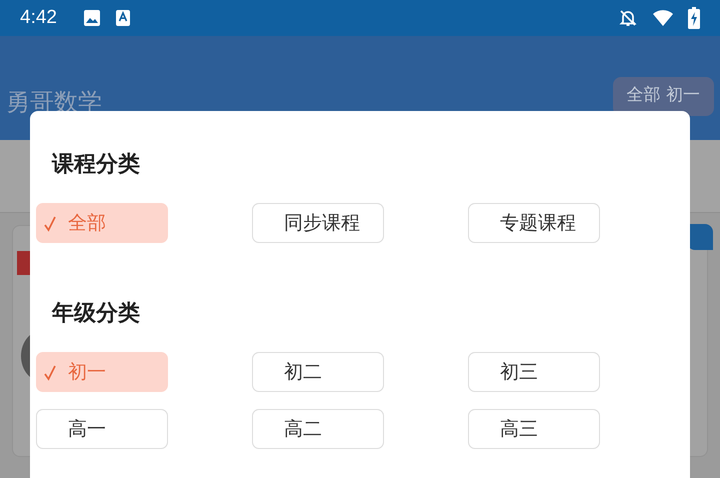  What do you see at coordinates (628, 18) in the screenshot?
I see `bell-off-icon` at bounding box center [628, 18].